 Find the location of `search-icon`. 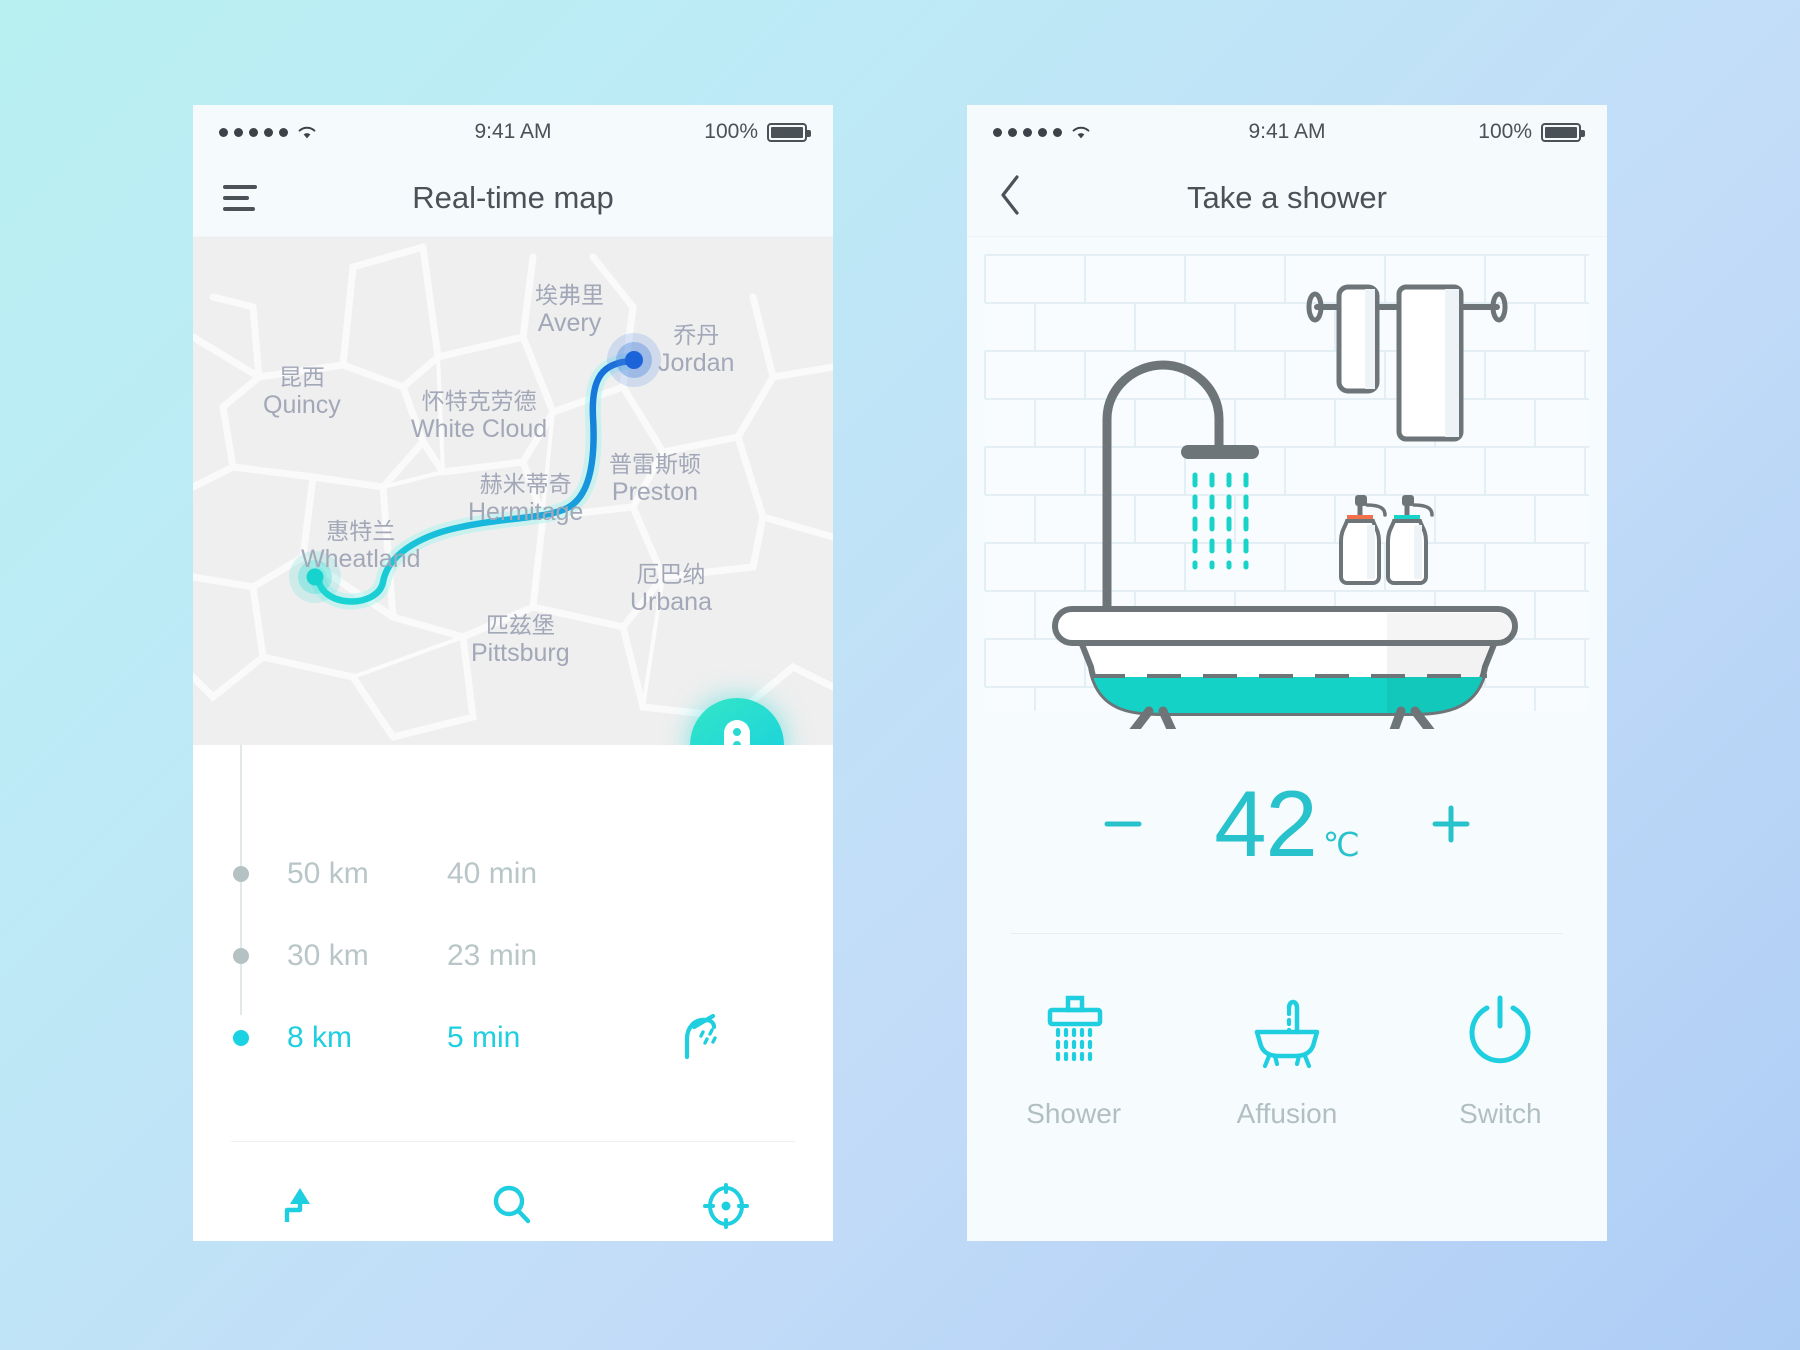

search-icon is located at coordinates (513, 1198).